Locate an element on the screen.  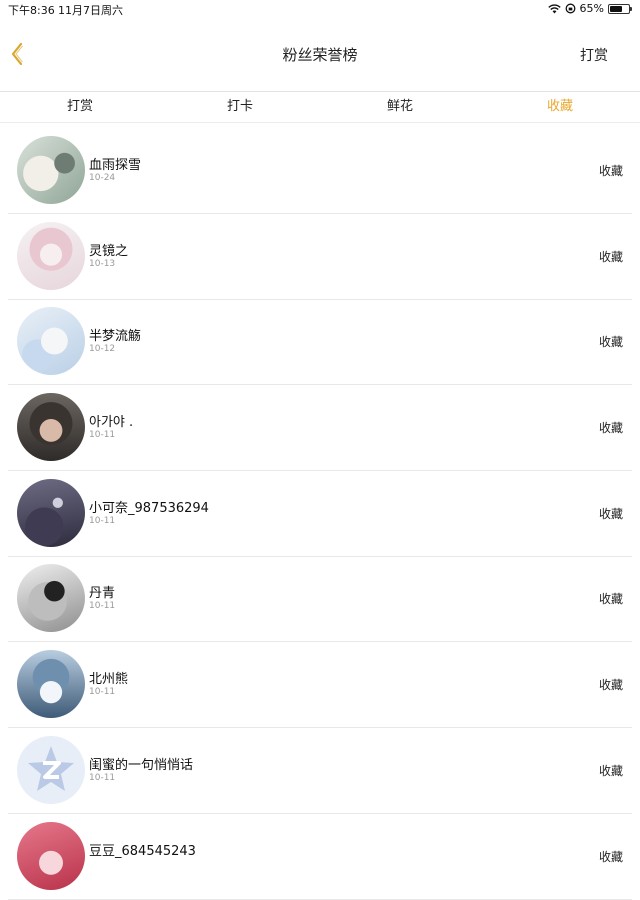
item-date: 10-12 is located at coordinates (102, 349).